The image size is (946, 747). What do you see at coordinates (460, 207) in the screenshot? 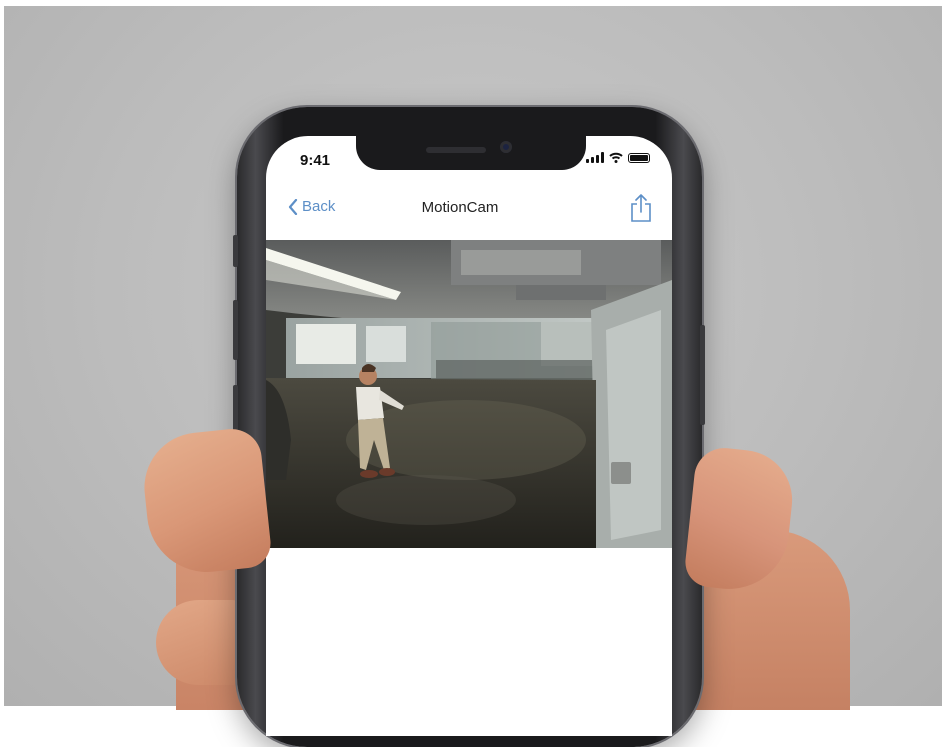
I see `page-title: MotionCam` at bounding box center [460, 207].